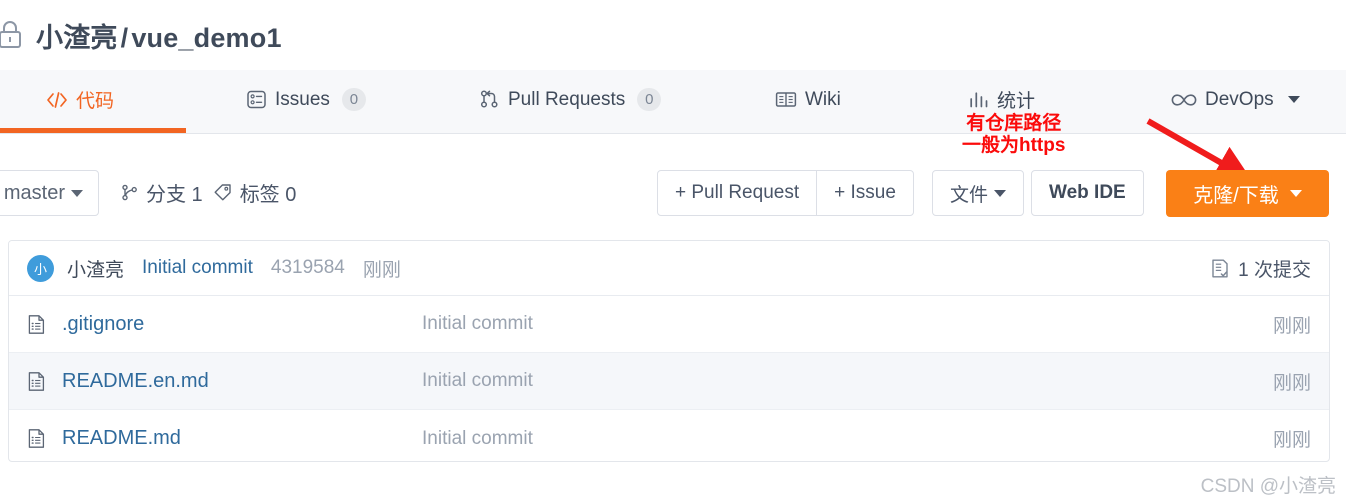  I want to click on branch-icon, so click(129, 192).